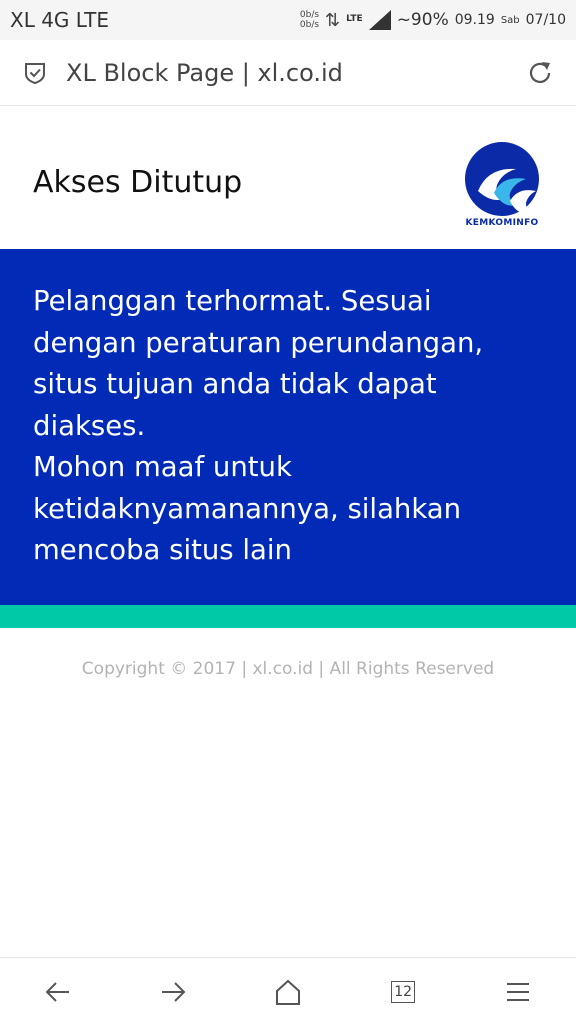  I want to click on carrier-label: XL 4G LTE, so click(60, 20).